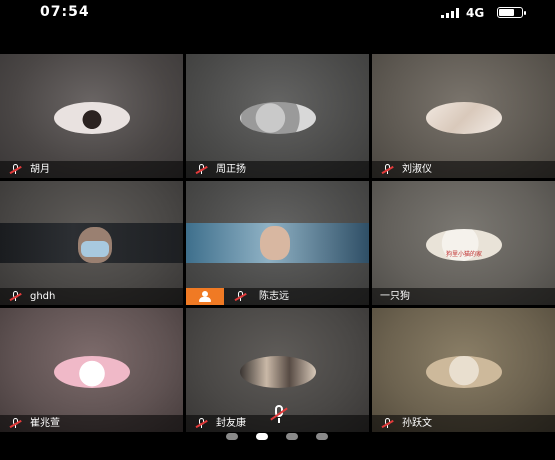 The height and width of the screenshot is (460, 555). What do you see at coordinates (277, 437) in the screenshot?
I see `page-indicator` at bounding box center [277, 437].